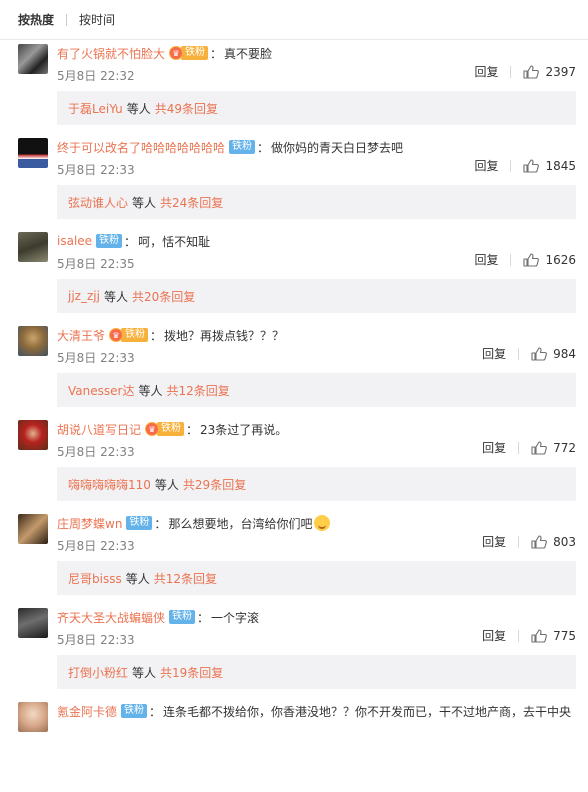 Image resolution: width=588 pixels, height=792 pixels. Describe the element at coordinates (87, 711) in the screenshot. I see `username-link: 氪金阿卡德` at that location.